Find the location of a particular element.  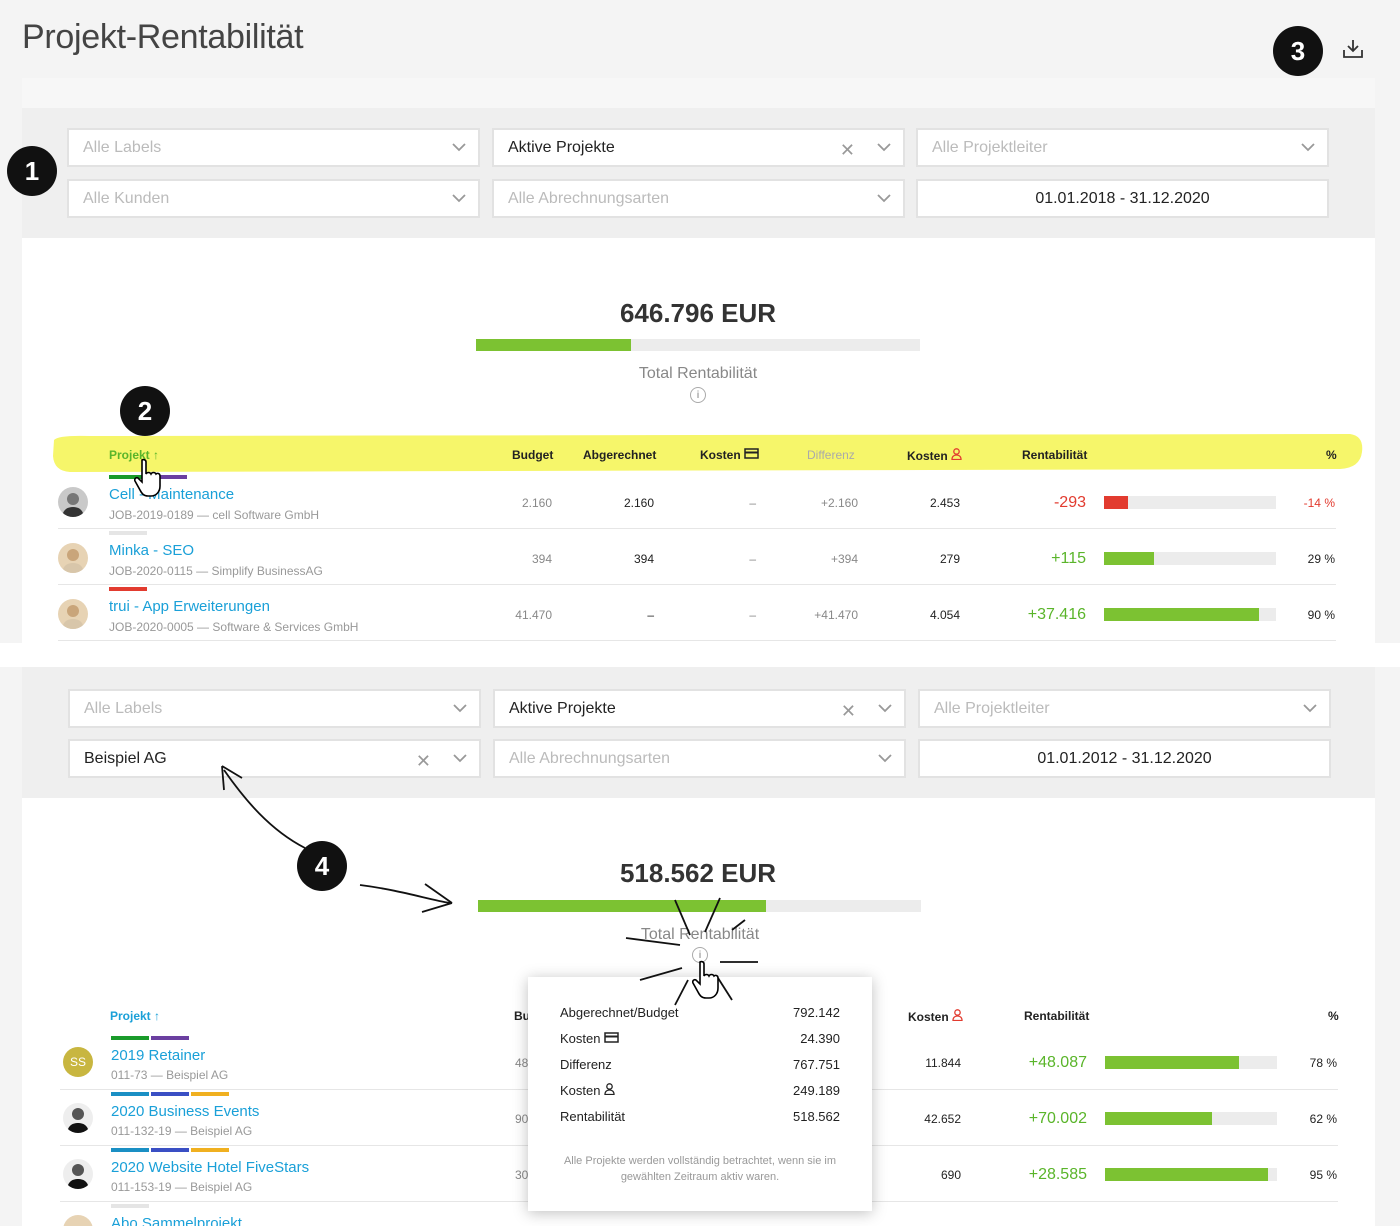

col-projekt-header-2: Projekt ↑ is located at coordinates (135, 1016).